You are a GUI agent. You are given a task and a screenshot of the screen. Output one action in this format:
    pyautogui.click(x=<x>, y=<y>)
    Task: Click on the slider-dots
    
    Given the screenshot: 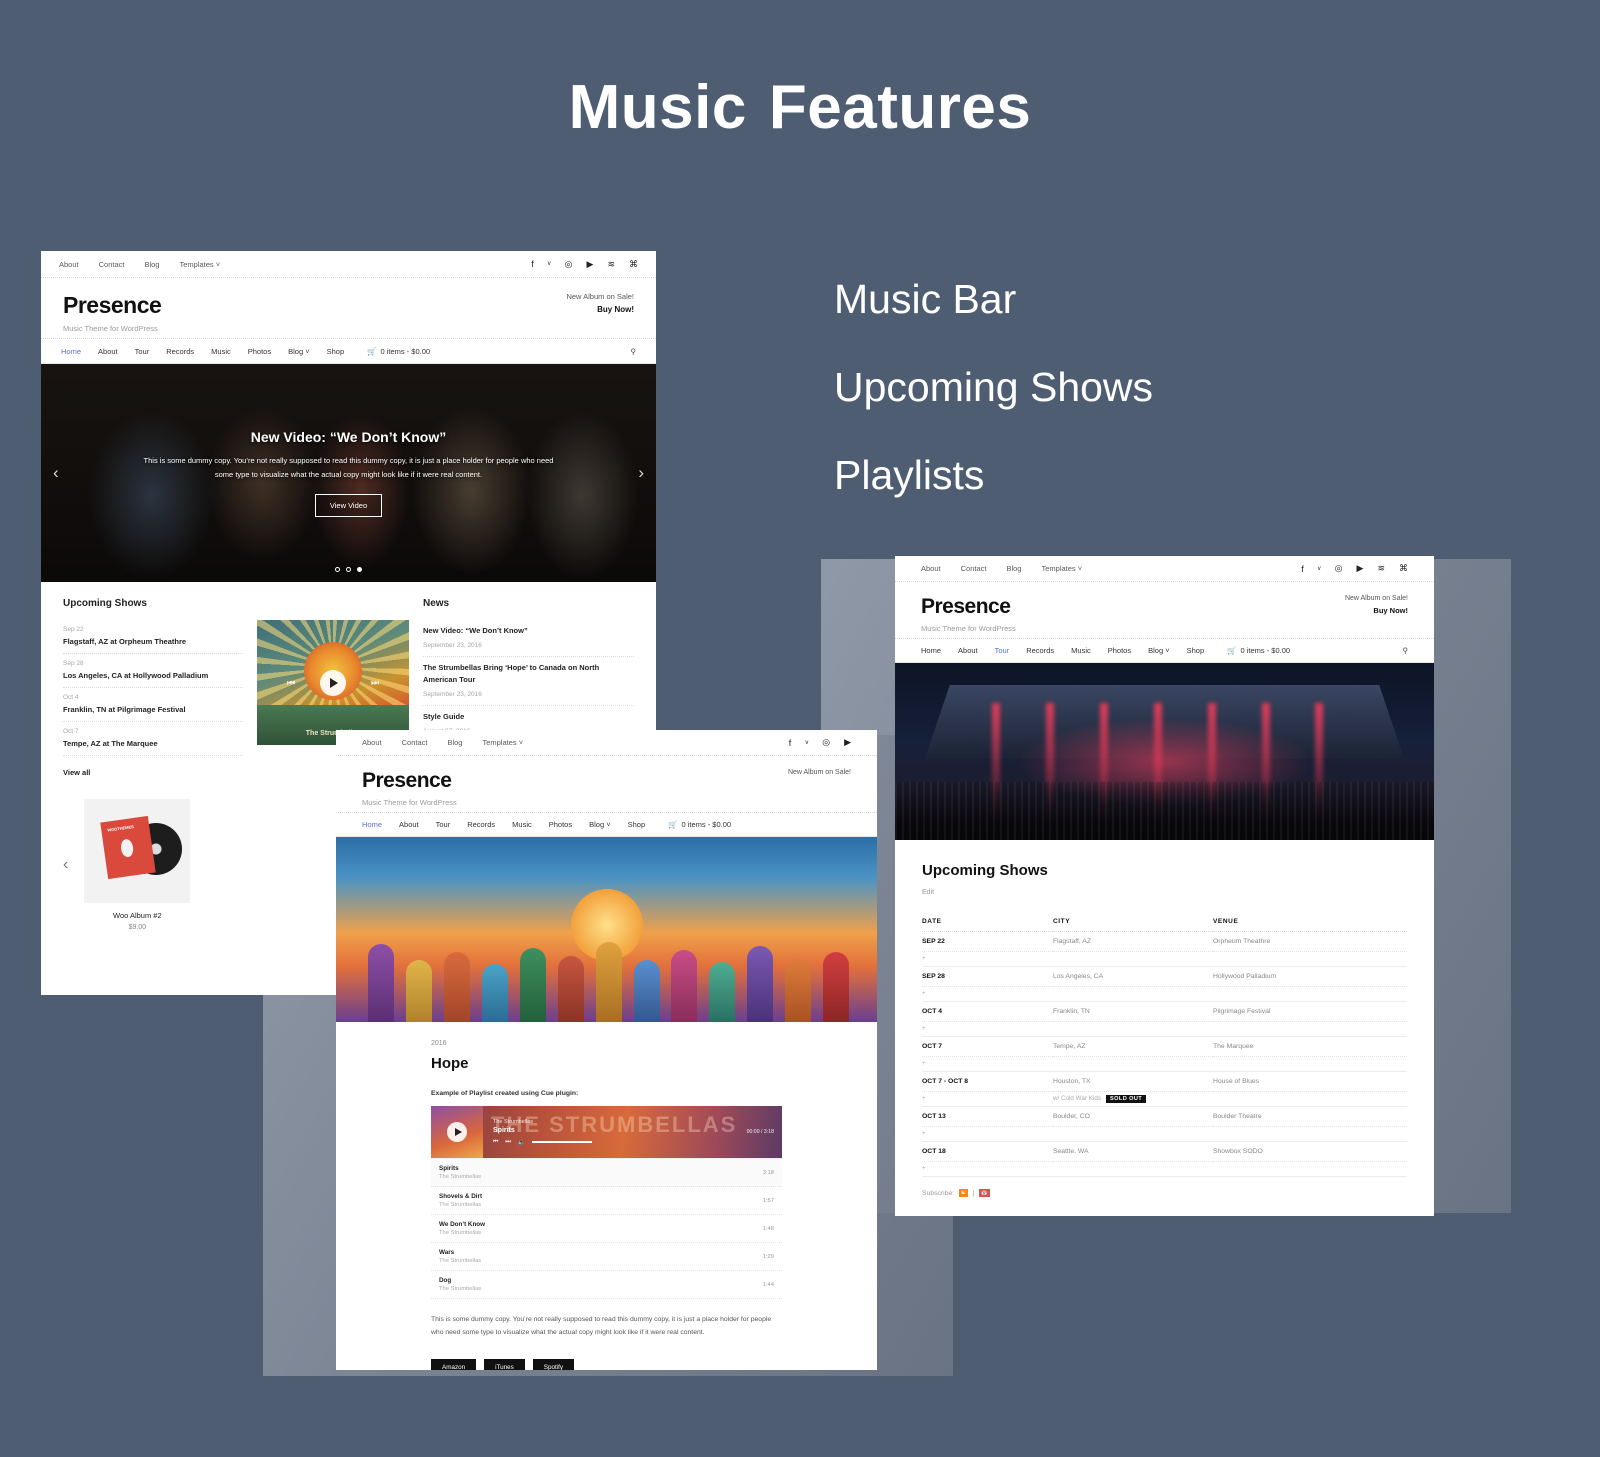 What is the action you would take?
    pyautogui.click(x=348, y=569)
    